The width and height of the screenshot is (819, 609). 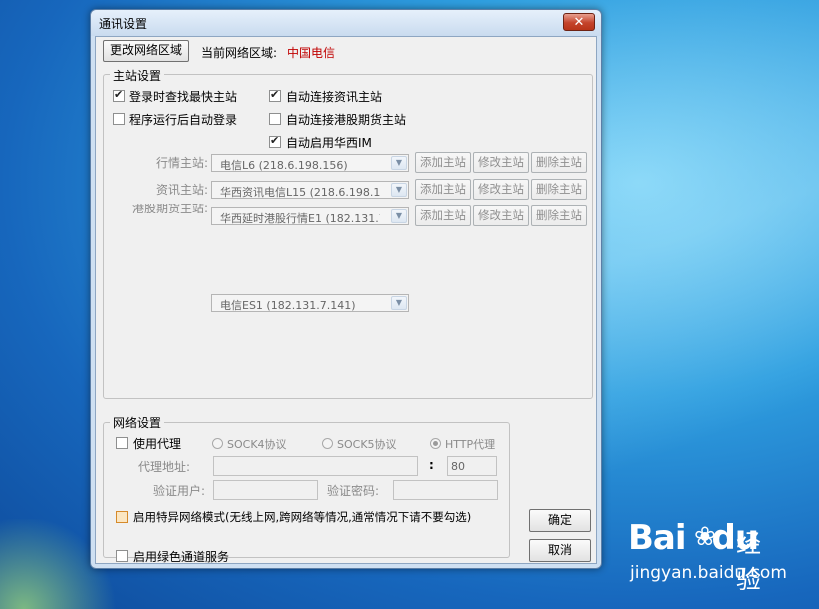 What do you see at coordinates (122, 443) in the screenshot?
I see `use-proxy-checkbox` at bounding box center [122, 443].